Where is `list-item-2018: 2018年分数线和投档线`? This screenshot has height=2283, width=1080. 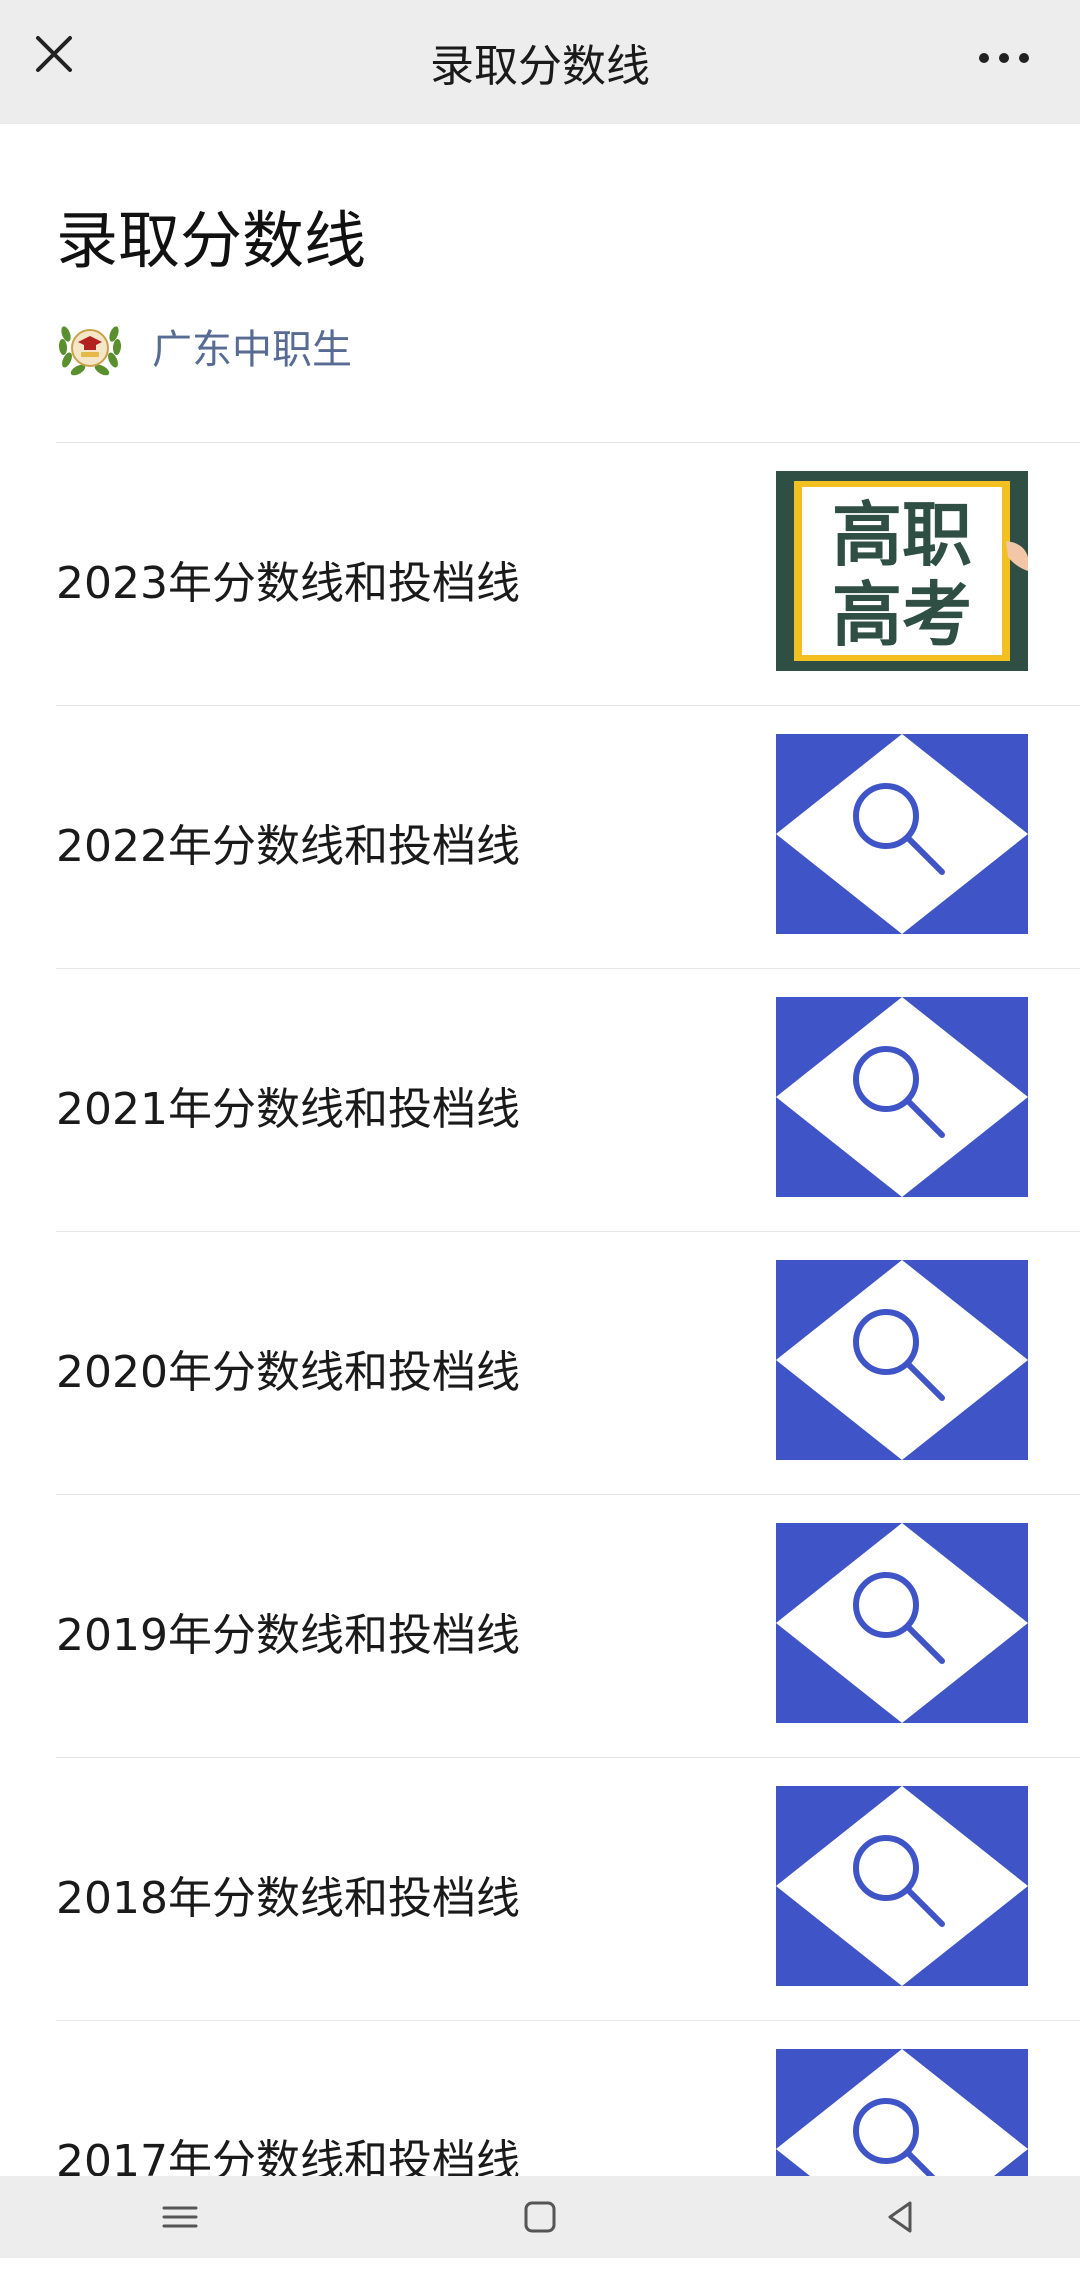
list-item-2018: 2018年分数线和投档线 is located at coordinates (568, 1888).